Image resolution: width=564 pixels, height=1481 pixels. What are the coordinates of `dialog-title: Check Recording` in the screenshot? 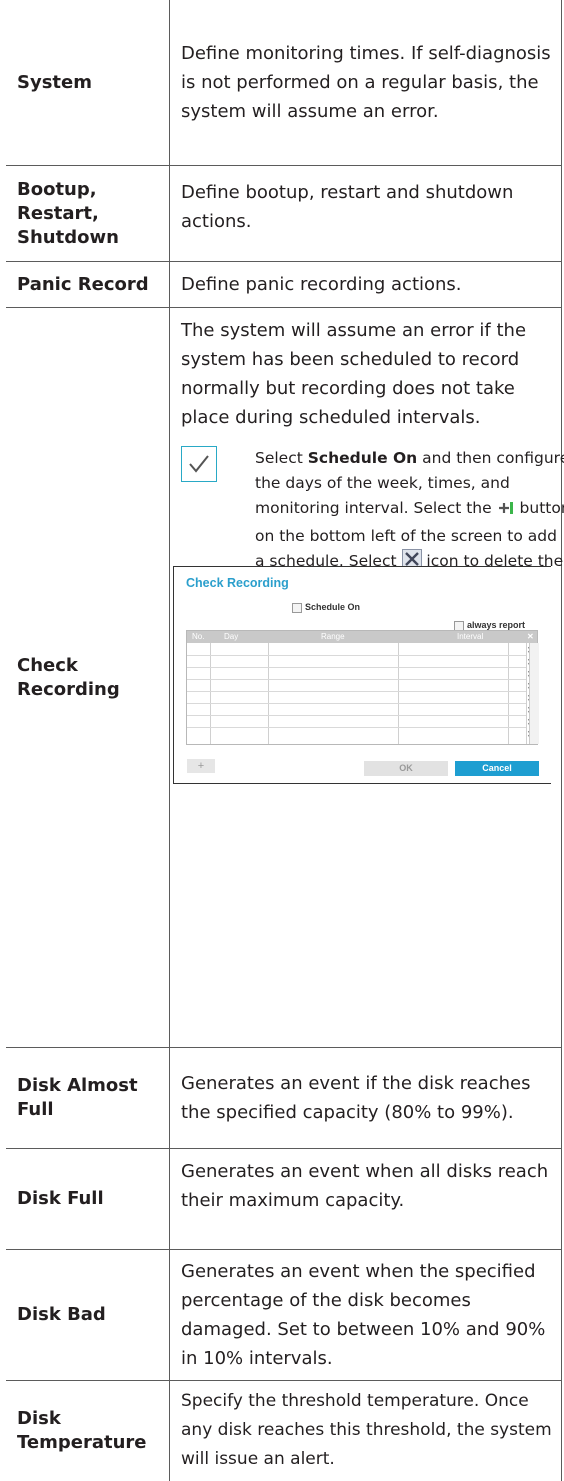 It's located at (237, 583).